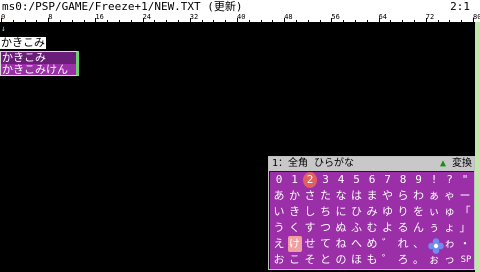 This screenshot has height=272, width=480. Describe the element at coordinates (419, 212) in the screenshot. I see `keyboard-key: を` at that location.